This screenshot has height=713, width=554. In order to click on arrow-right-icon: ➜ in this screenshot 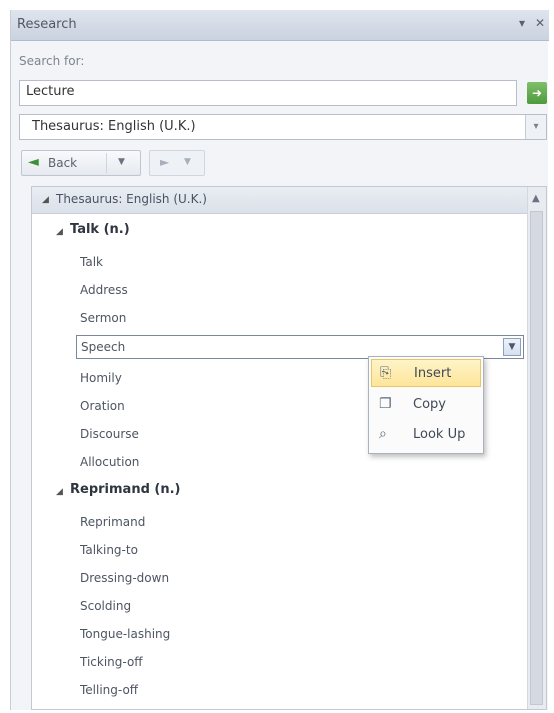, I will do `click(537, 93)`.